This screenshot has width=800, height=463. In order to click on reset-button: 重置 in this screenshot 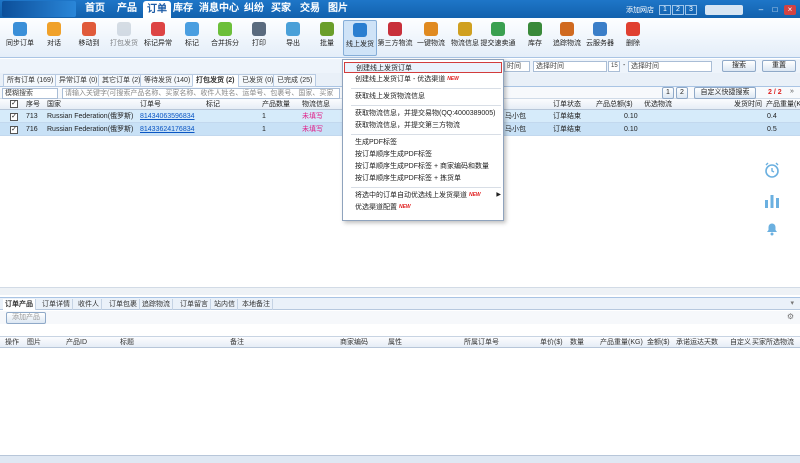, I will do `click(779, 66)`.